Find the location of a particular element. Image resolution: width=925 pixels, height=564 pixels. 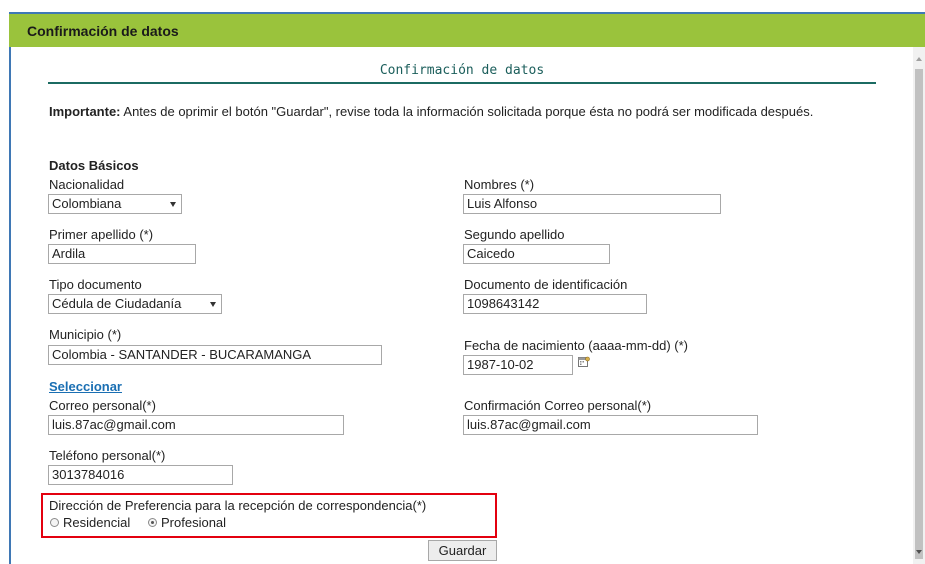

panel-title: Confirmación de datos is located at coordinates (103, 31).